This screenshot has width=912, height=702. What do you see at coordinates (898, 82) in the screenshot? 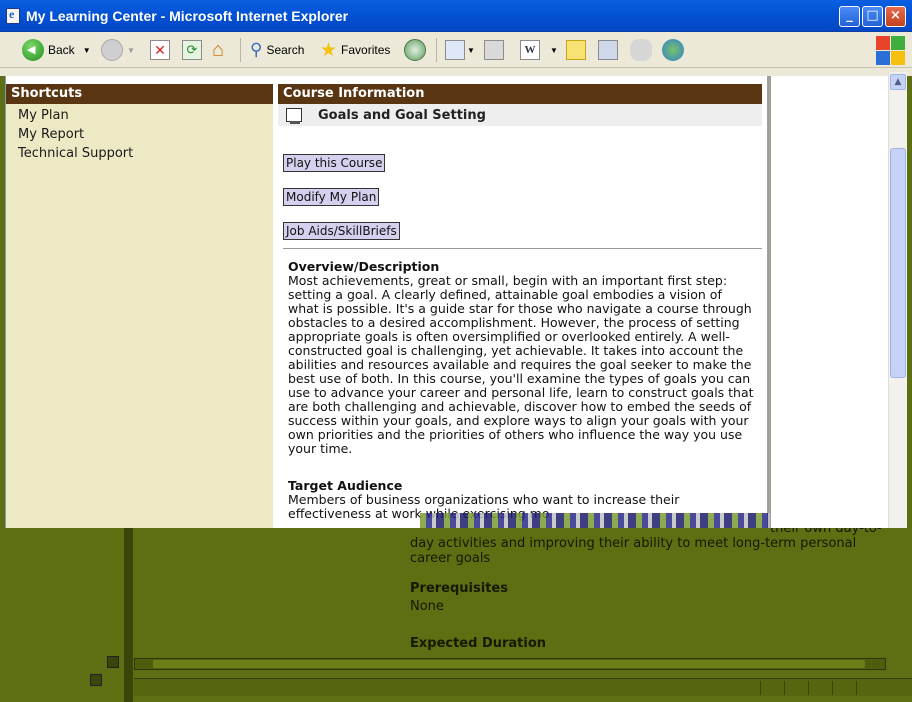
I see `scroll-up-arrow-icon: ▲` at bounding box center [898, 82].